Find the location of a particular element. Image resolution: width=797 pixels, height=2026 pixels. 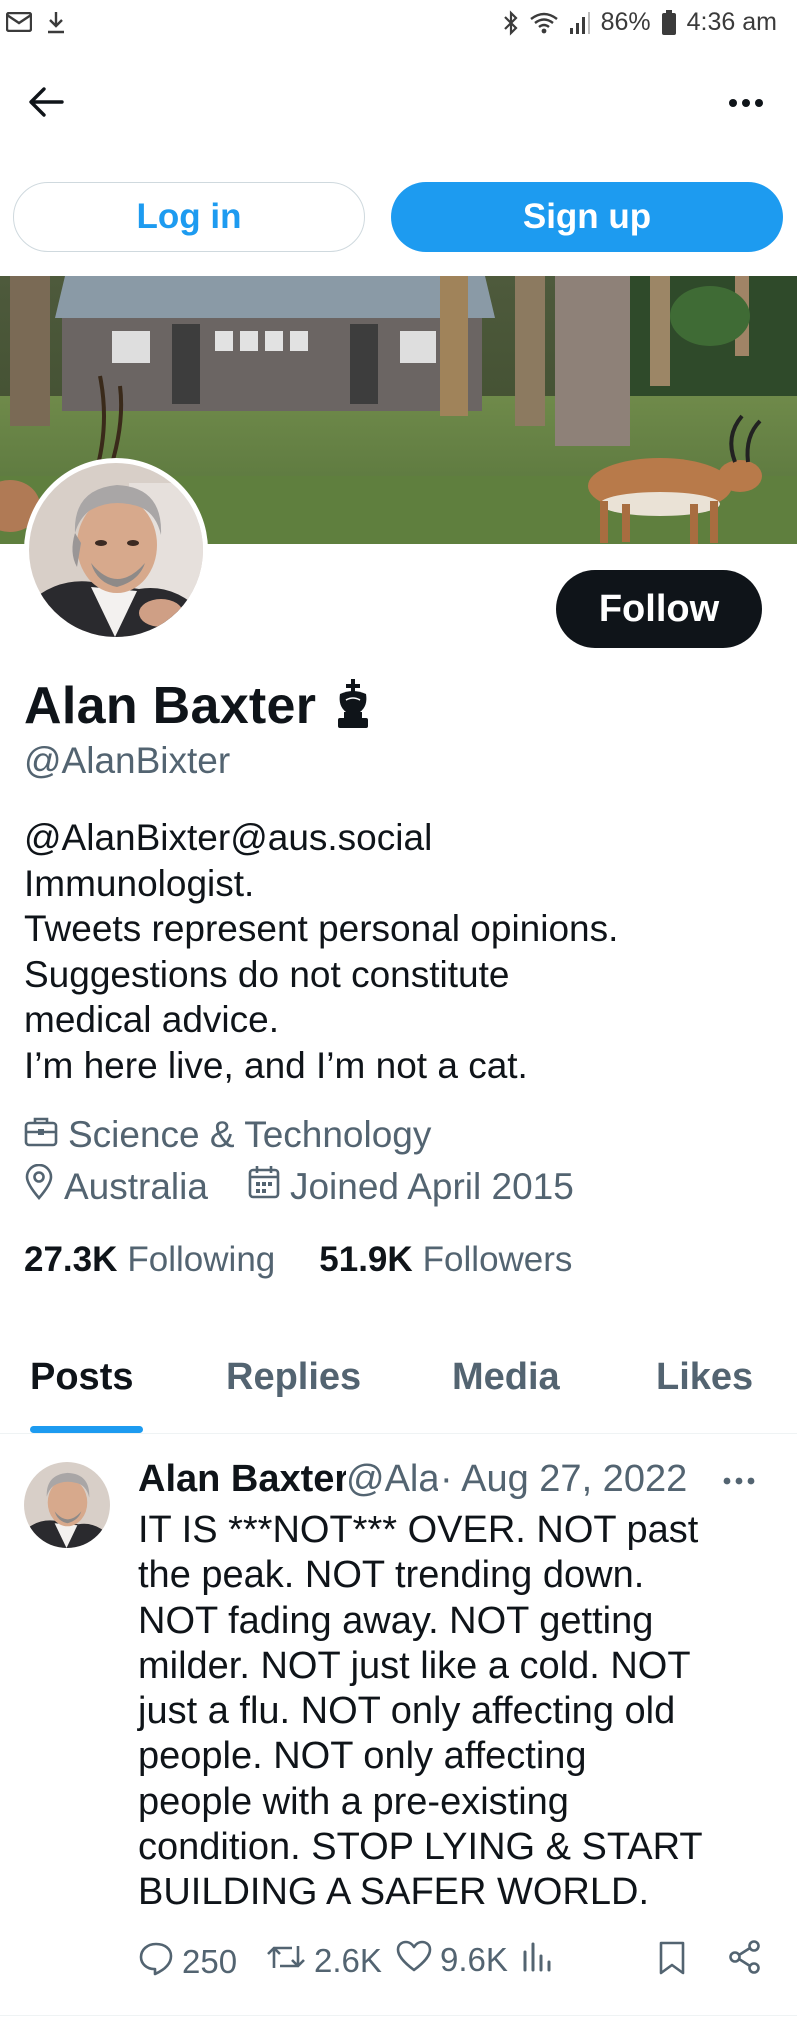

profile-meta: Australia Joined April 2015 is located at coordinates (299, 1186).